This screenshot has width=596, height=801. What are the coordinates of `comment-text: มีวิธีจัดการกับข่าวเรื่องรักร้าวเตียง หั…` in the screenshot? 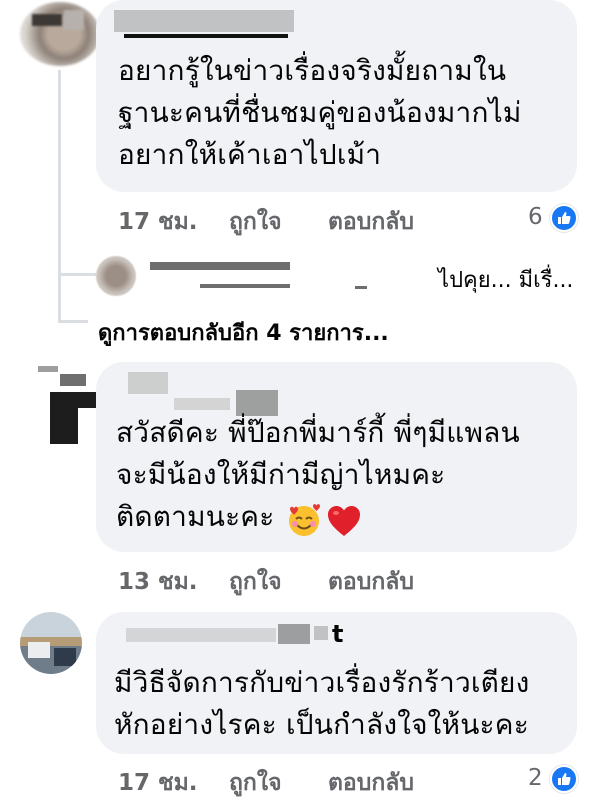 It's located at (322, 703).